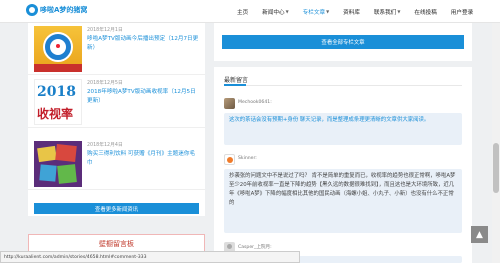 The width and height of the screenshot is (500, 263). Describe the element at coordinates (105, 30) in the screenshot. I see `news-date: 2018年12月1日` at that location.